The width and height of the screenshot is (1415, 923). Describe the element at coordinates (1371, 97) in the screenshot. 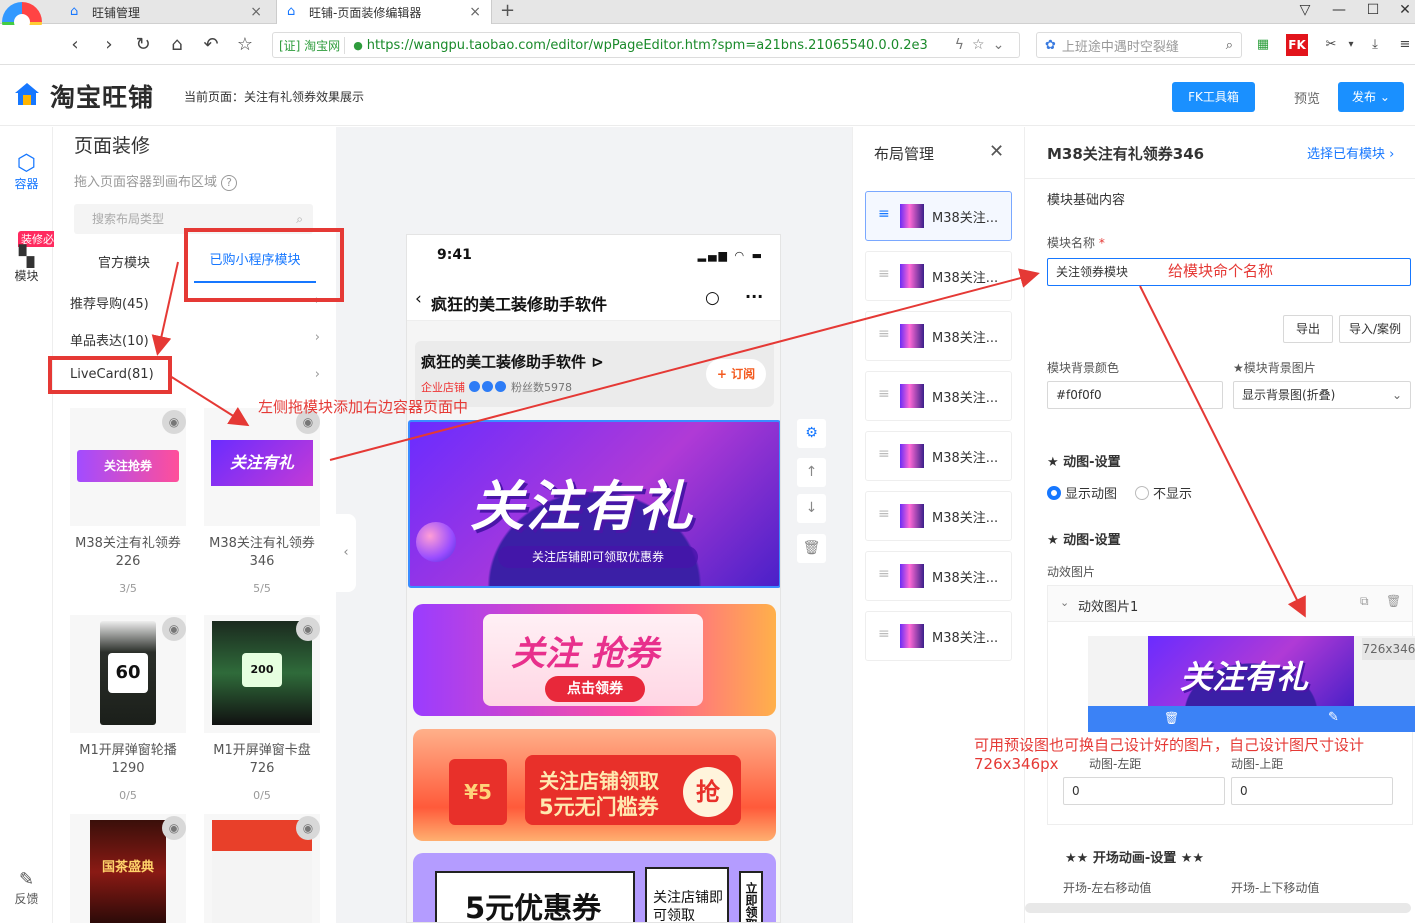

I see `publish-button: 发布 ⌄` at that location.